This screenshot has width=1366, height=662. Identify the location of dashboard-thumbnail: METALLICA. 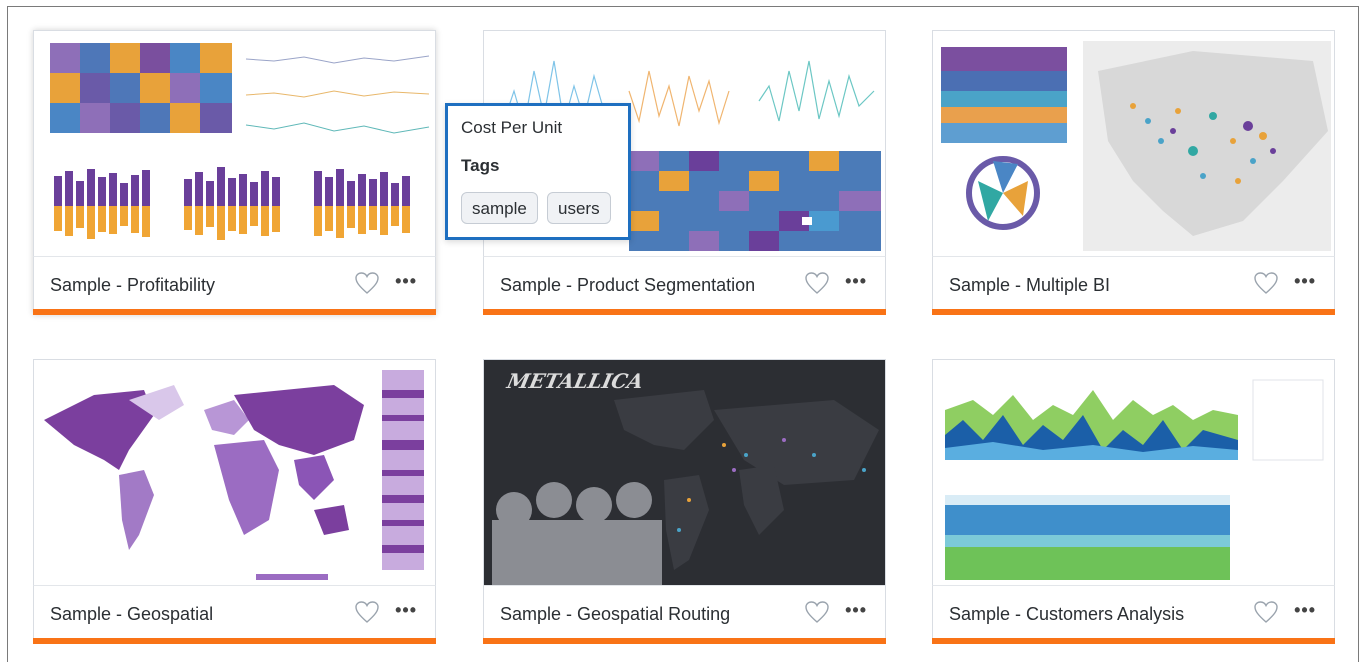
(684, 472).